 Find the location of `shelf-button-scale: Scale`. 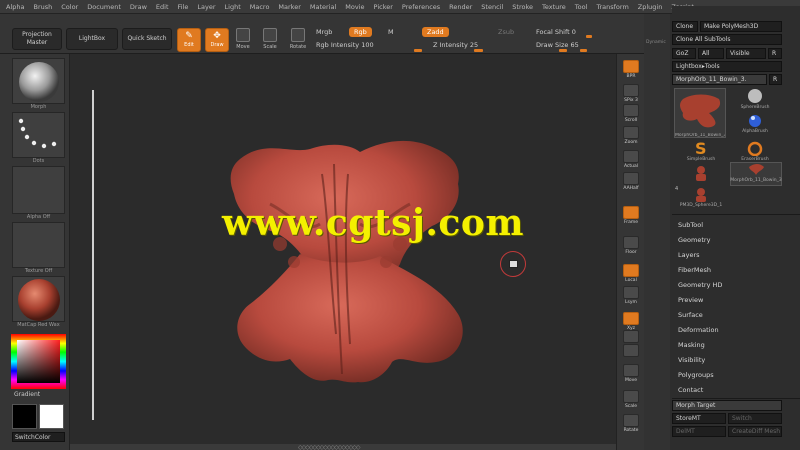

shelf-button-scale: Scale is located at coordinates (631, 401).